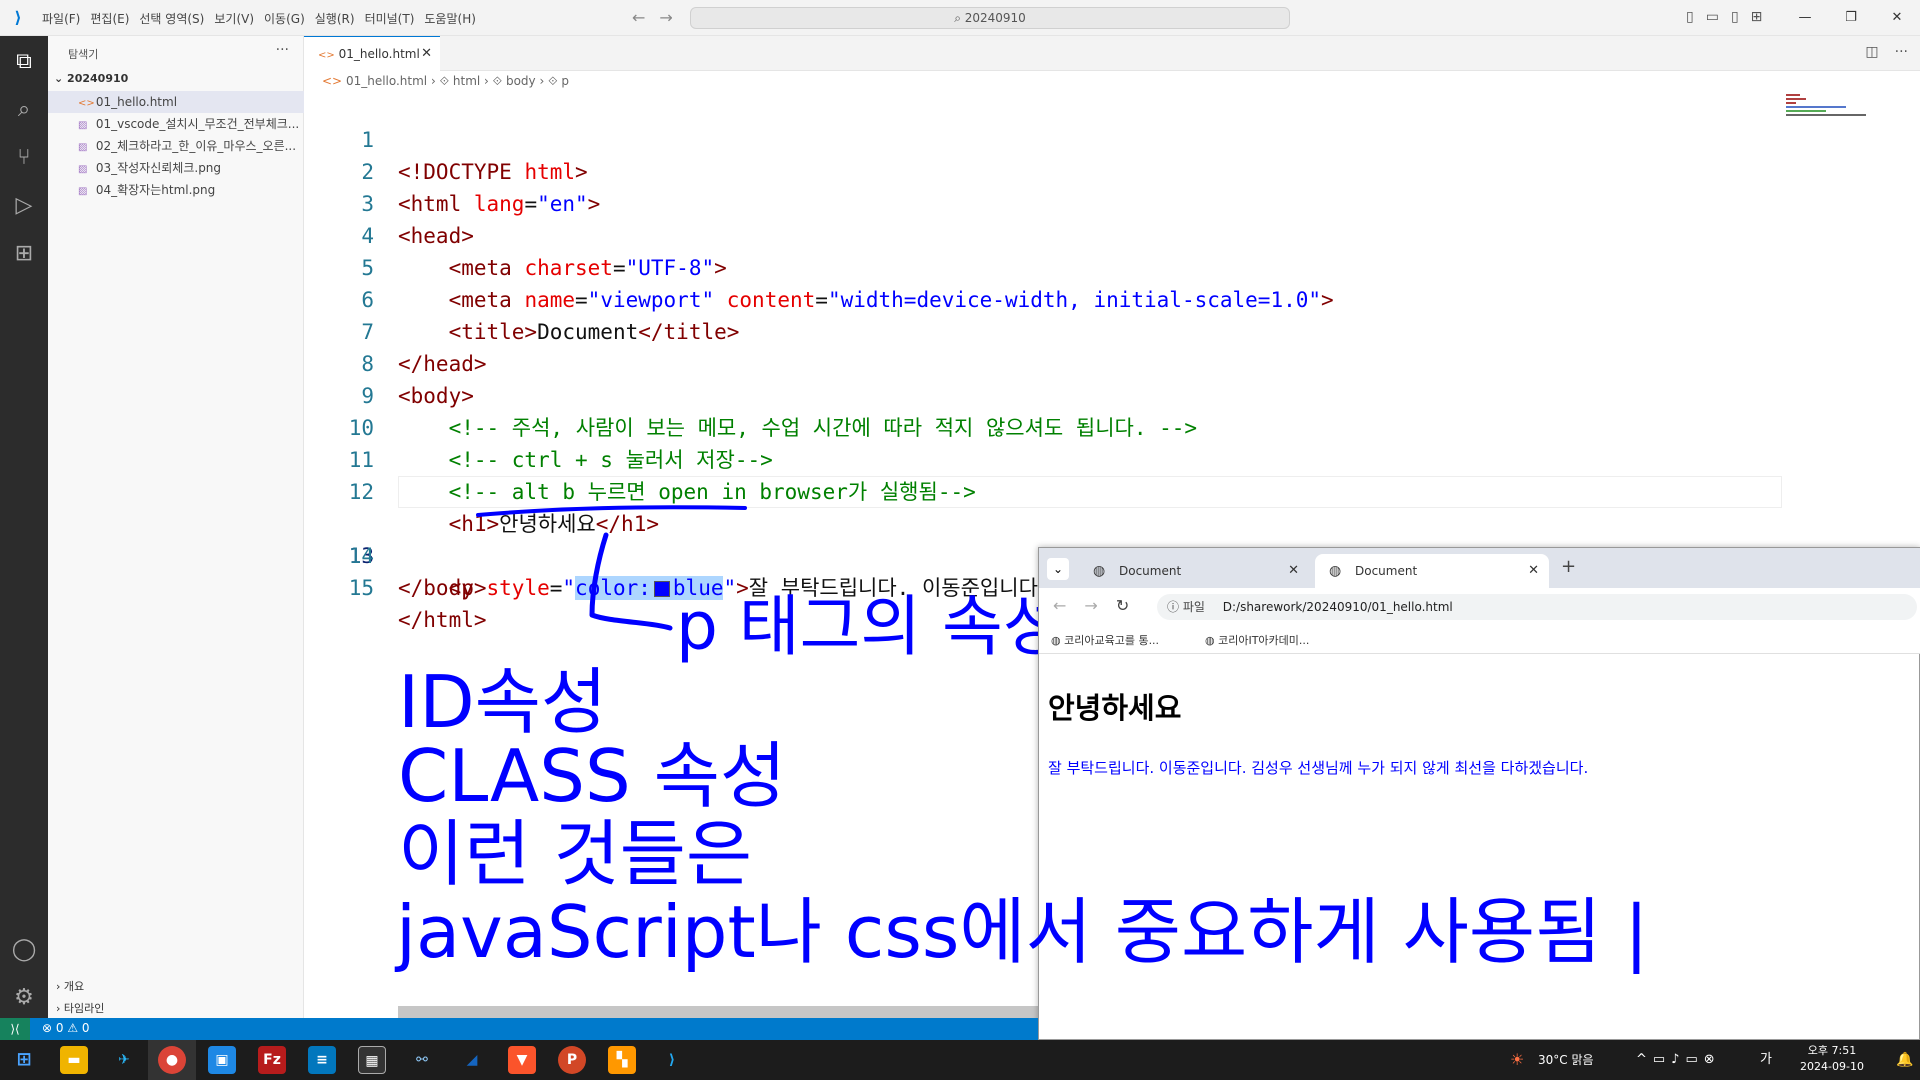 This screenshot has height=1080, width=1920. What do you see at coordinates (70, 986) in the screenshot?
I see `outline-section: › 개요` at bounding box center [70, 986].